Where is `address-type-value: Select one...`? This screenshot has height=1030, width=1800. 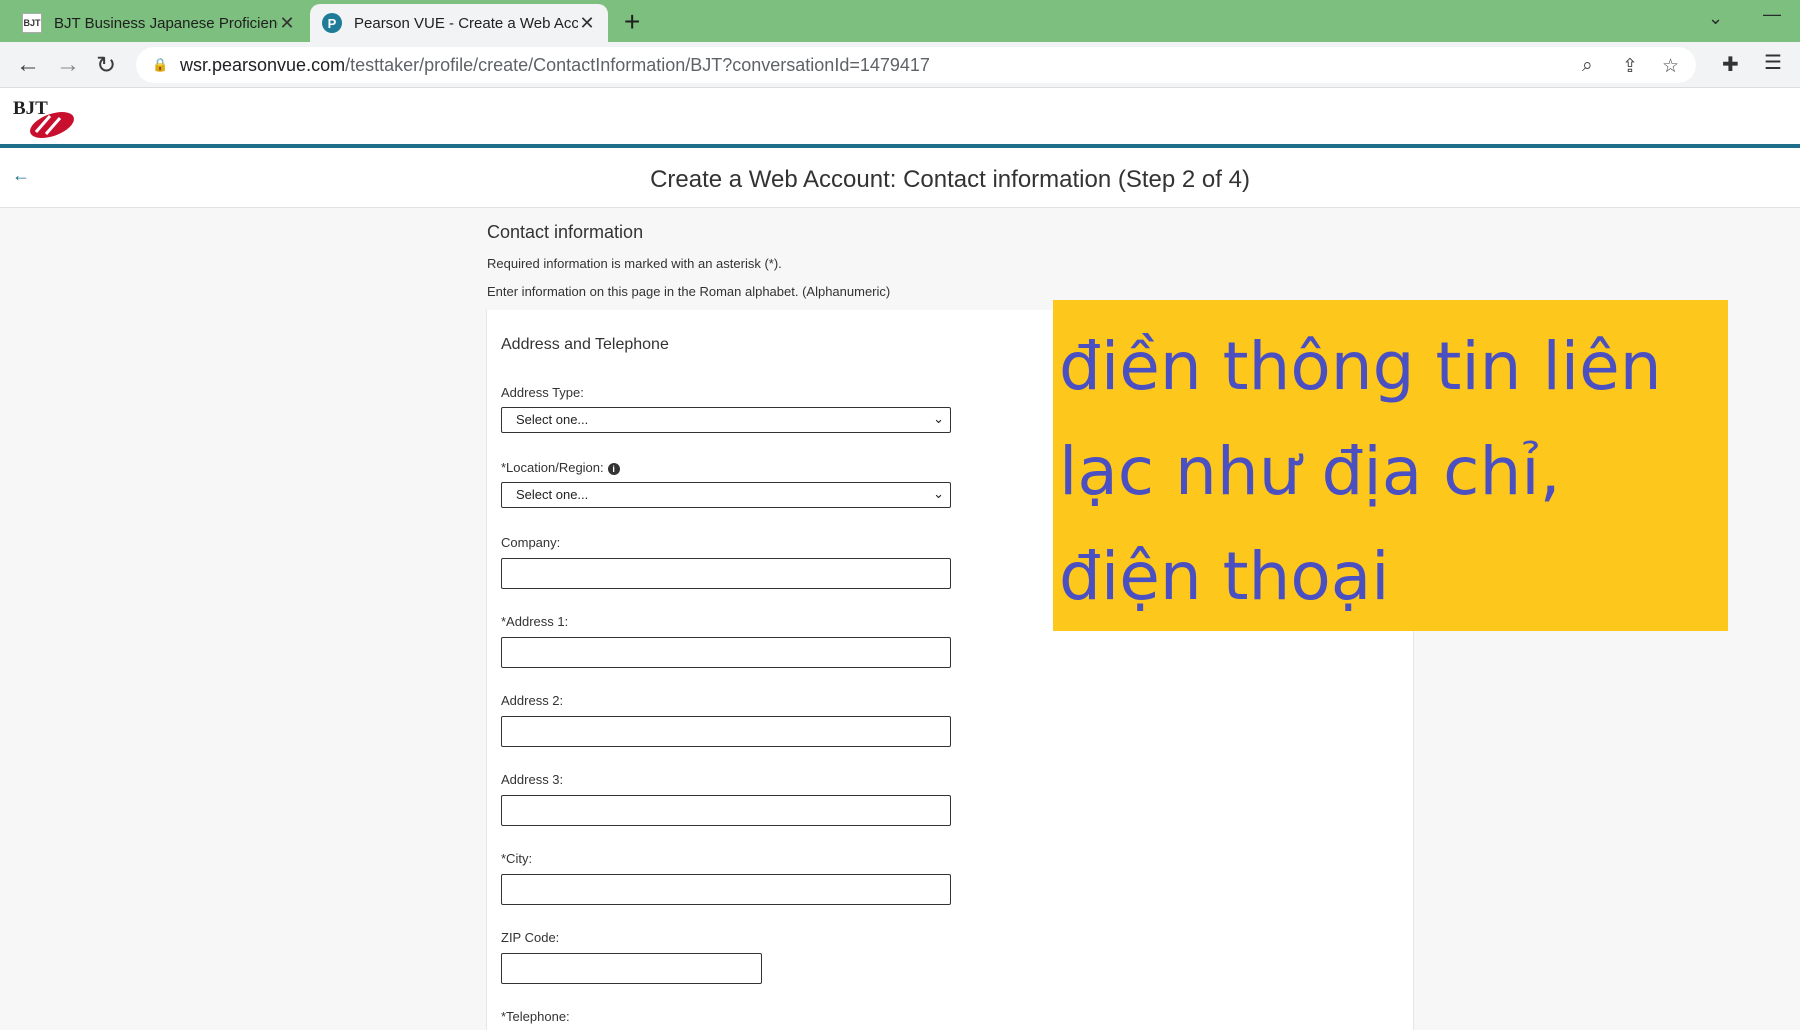 address-type-value: Select one... is located at coordinates (552, 419).